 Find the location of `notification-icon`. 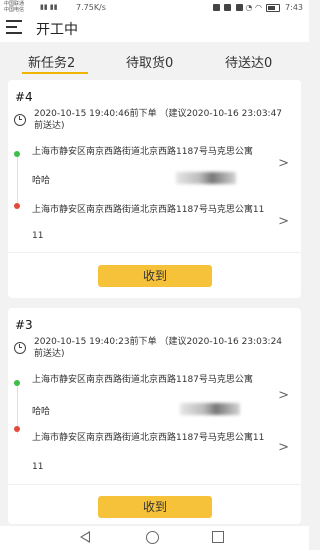

notification-icon is located at coordinates (216, 7).